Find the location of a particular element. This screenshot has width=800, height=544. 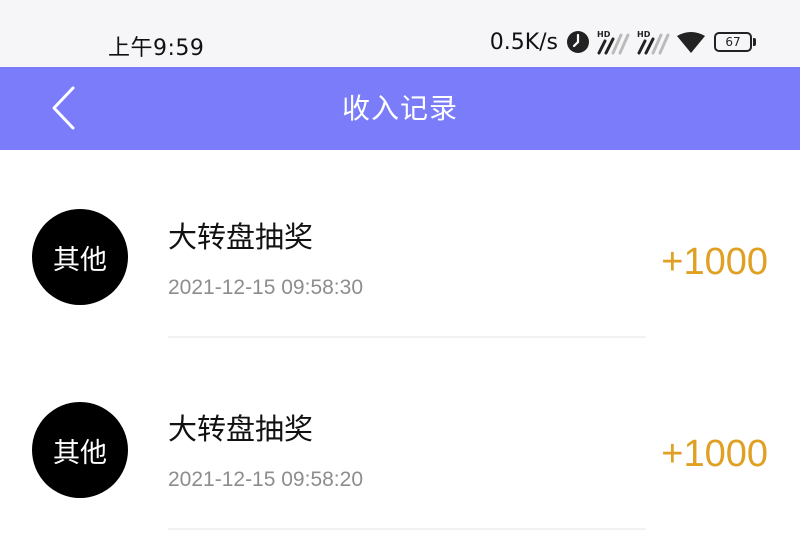

wifi-icon is located at coordinates (691, 42).